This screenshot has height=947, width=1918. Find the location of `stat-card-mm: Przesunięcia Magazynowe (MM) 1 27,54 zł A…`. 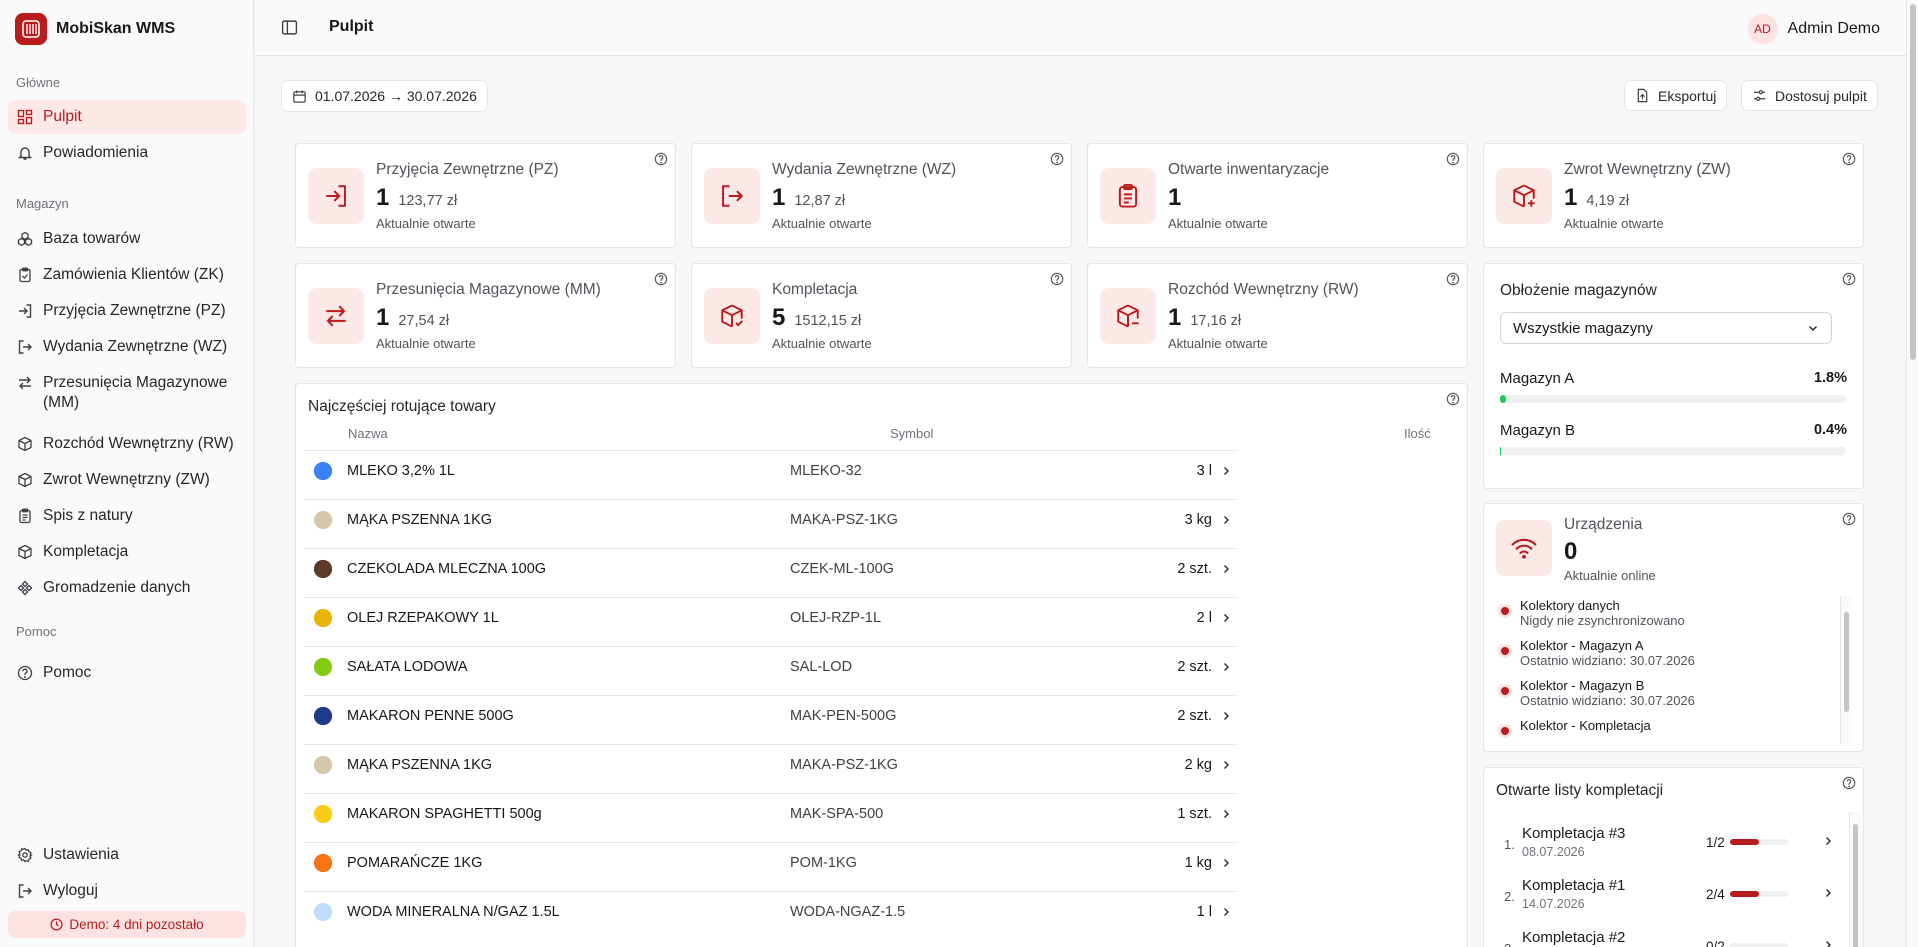

stat-card-mm: Przesunięcia Magazynowe (MM) 1 27,54 zł A… is located at coordinates (485, 315).